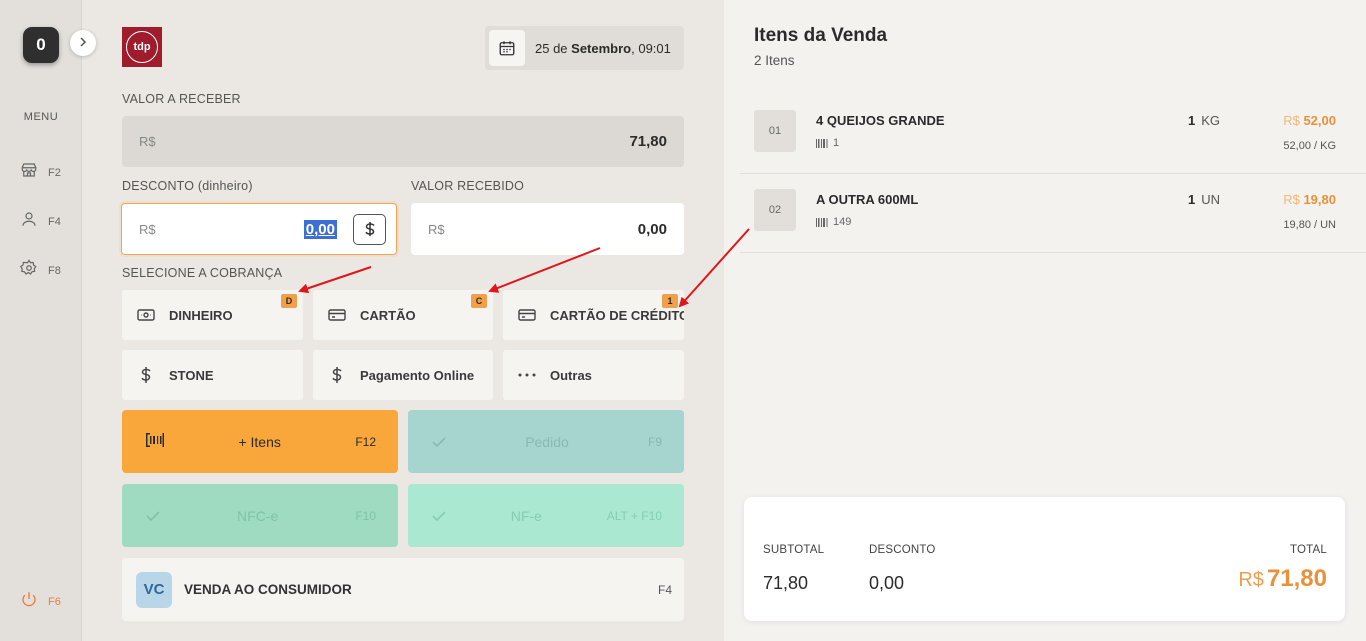 This screenshot has height=641, width=1366. I want to click on sidebar-item-user: F4, so click(40, 221).